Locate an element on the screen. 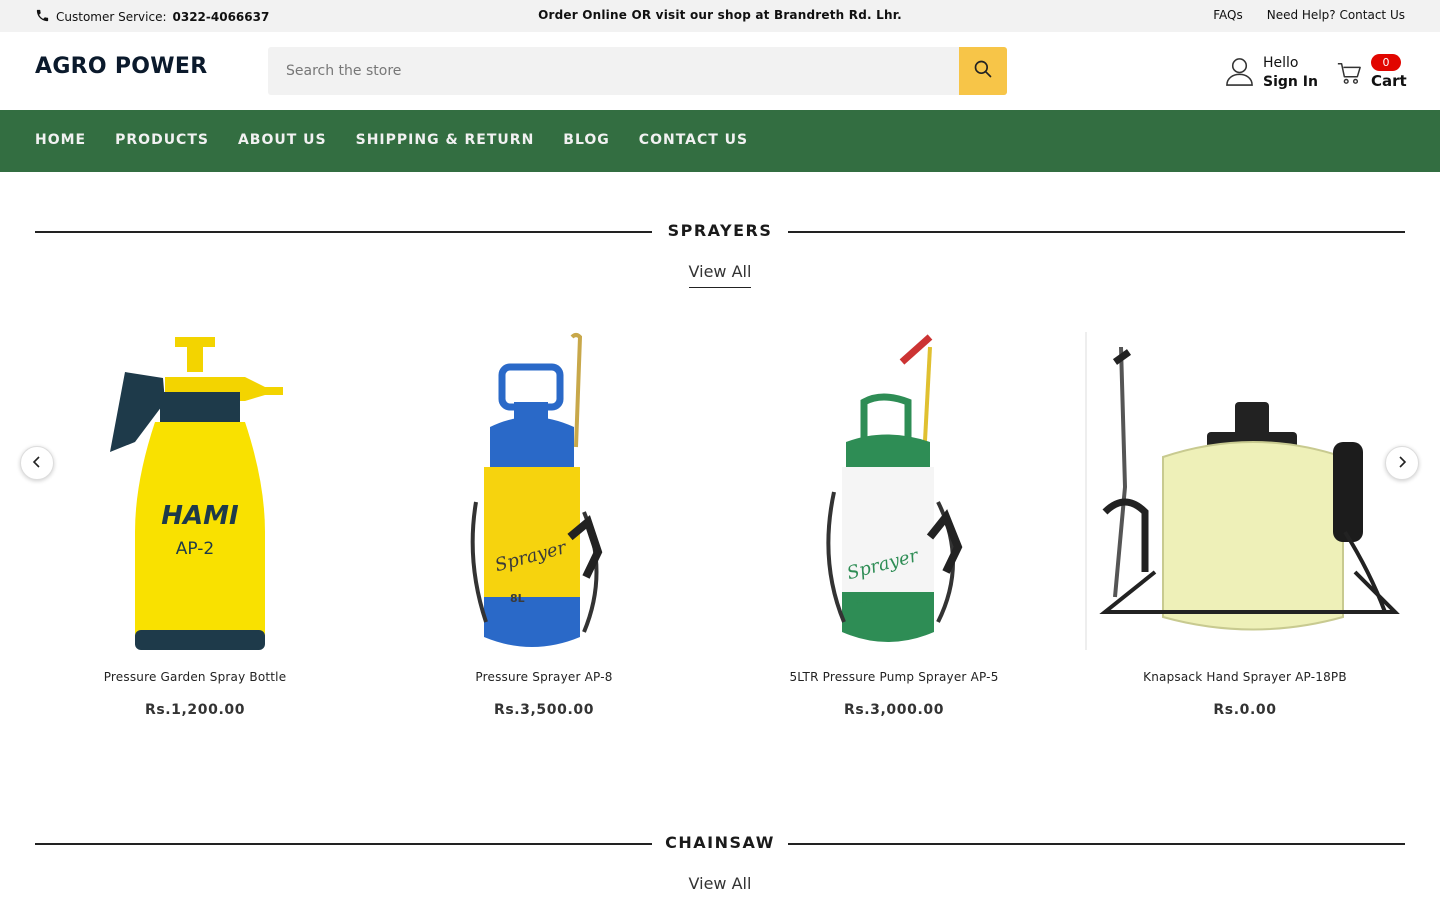 The image size is (1440, 900). search-button is located at coordinates (983, 71).